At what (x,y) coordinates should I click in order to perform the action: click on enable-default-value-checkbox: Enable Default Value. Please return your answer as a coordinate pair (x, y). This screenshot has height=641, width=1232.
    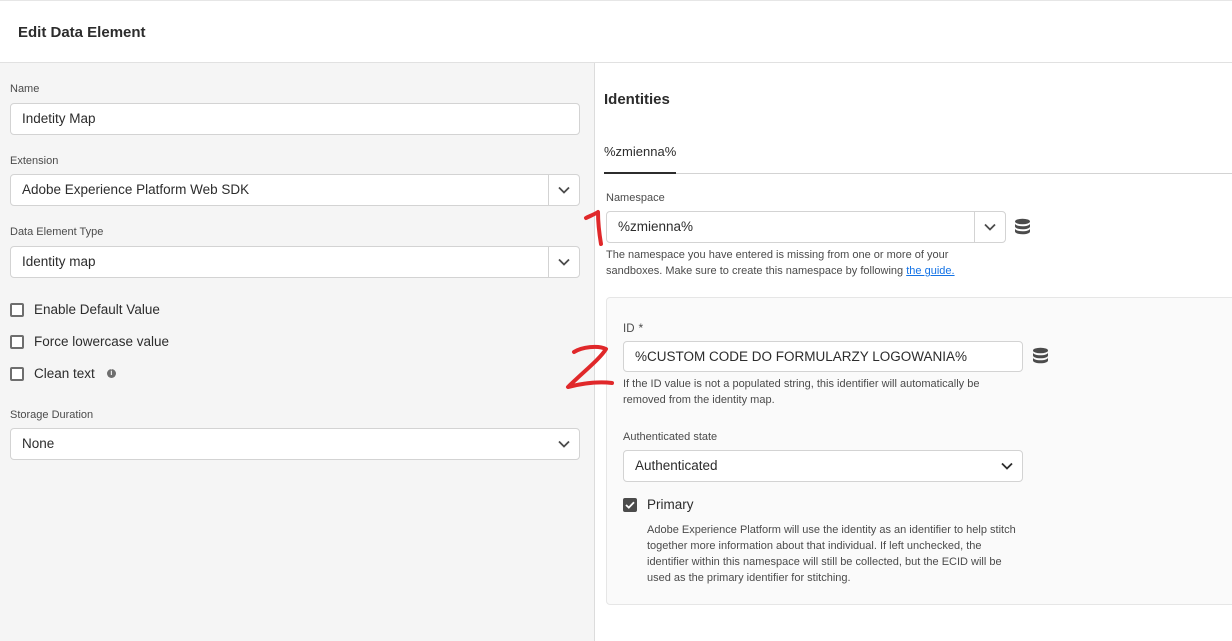
    Looking at the image, I should click on (85, 309).